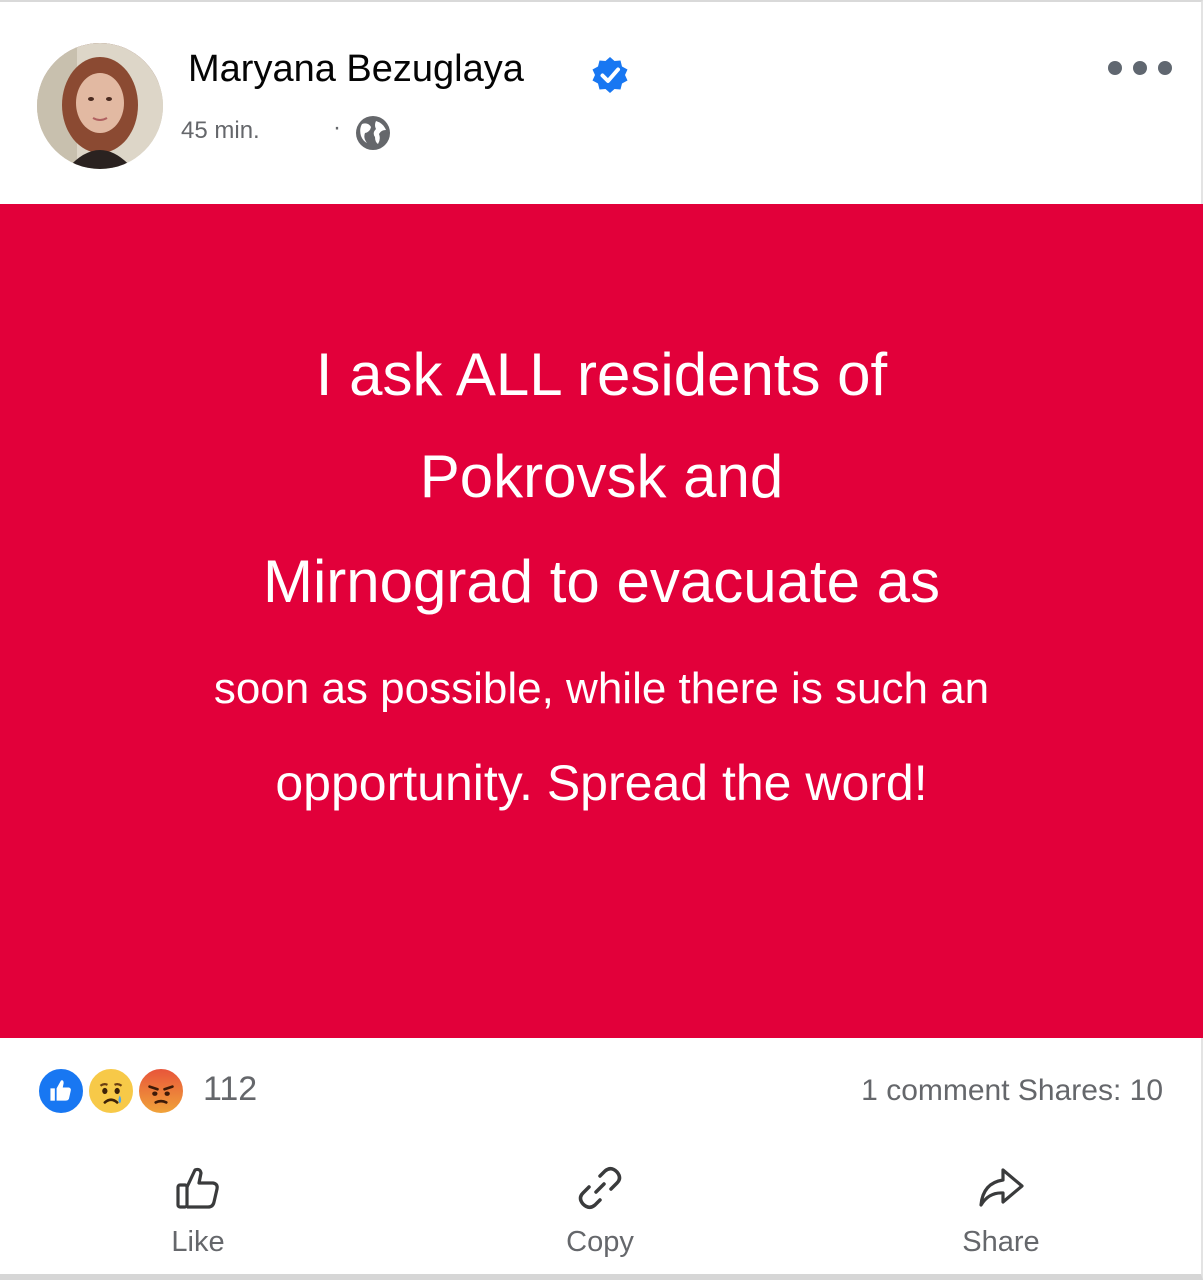 The width and height of the screenshot is (1203, 1280). What do you see at coordinates (601, 476) in the screenshot?
I see `post-text-line: Pokrovsk and` at bounding box center [601, 476].